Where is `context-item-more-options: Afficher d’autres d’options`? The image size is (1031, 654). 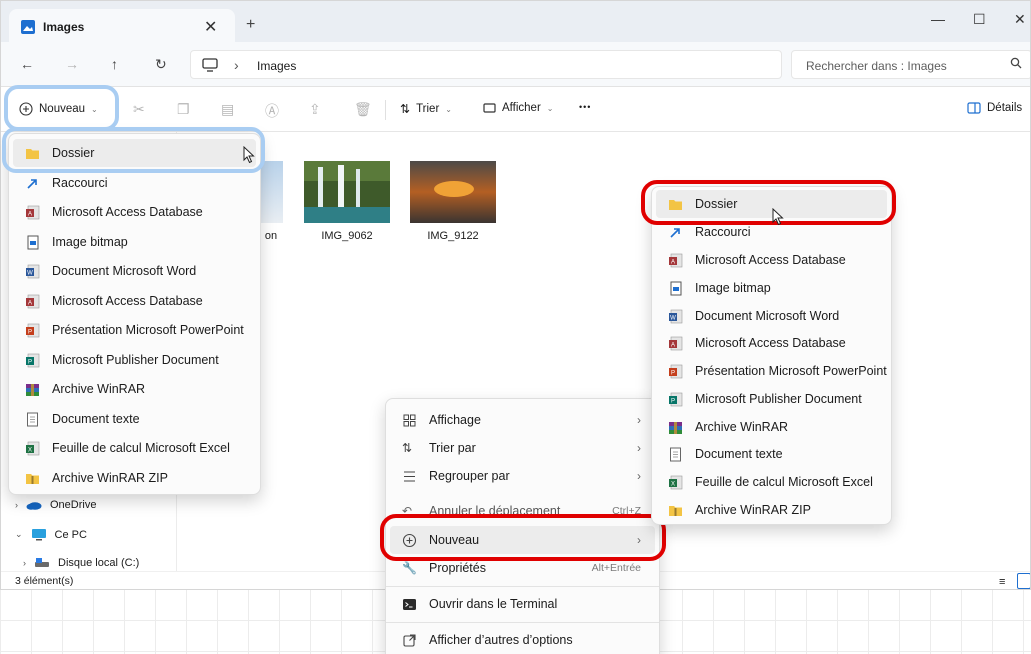
context-item-more-options: Afficher d’autres d’options is located at coordinates (522, 640).